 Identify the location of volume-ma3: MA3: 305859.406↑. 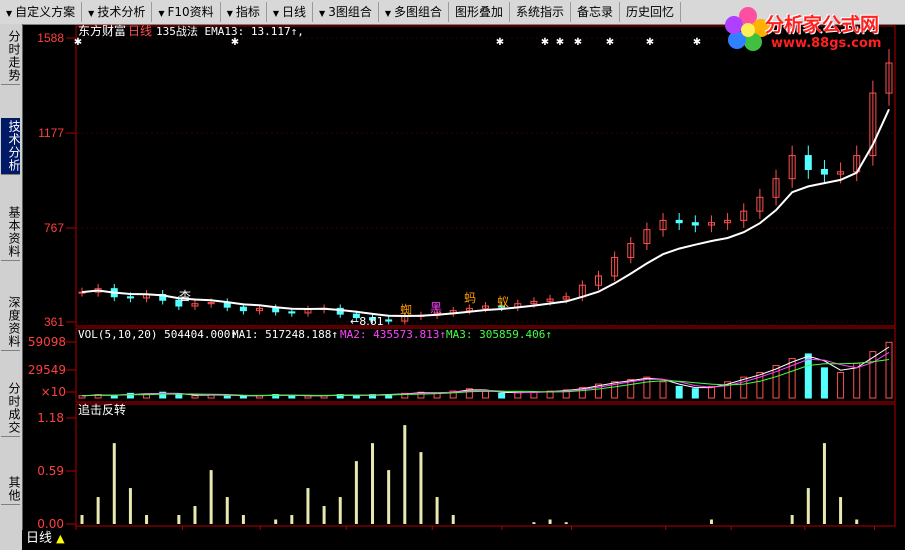
(499, 334).